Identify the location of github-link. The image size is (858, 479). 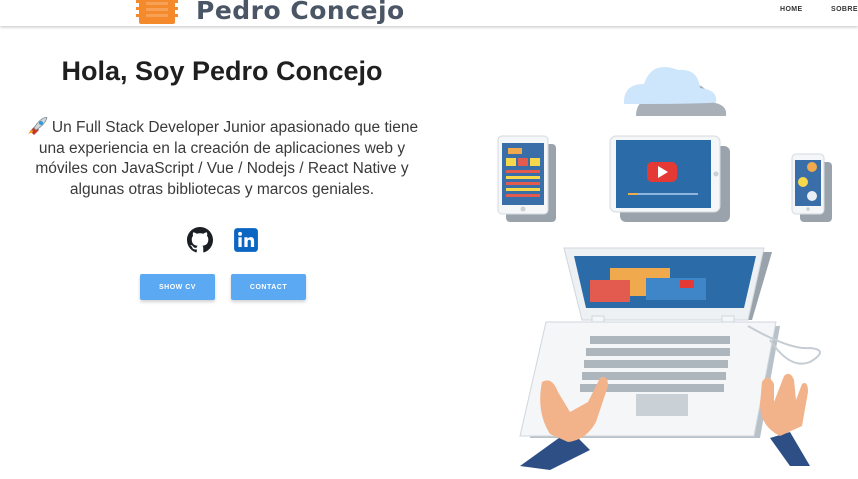
(200, 240).